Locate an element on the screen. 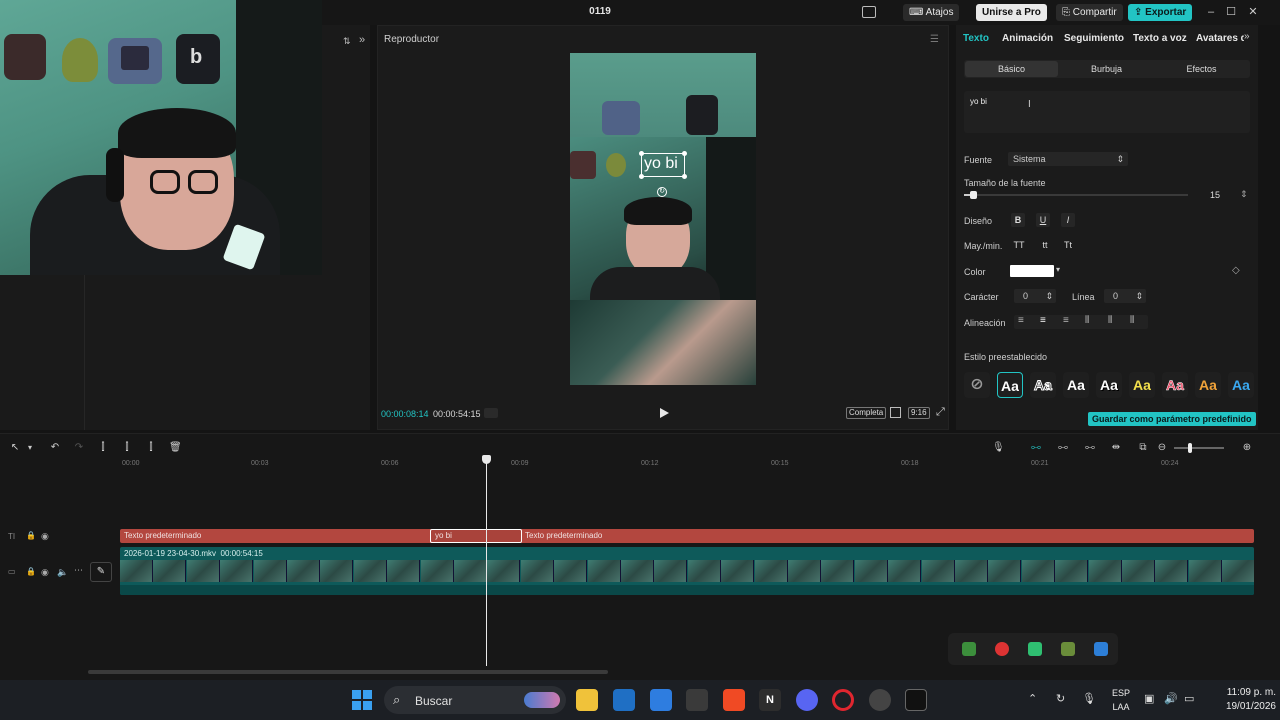  text-selection-box: yo bi is located at coordinates (663, 165).